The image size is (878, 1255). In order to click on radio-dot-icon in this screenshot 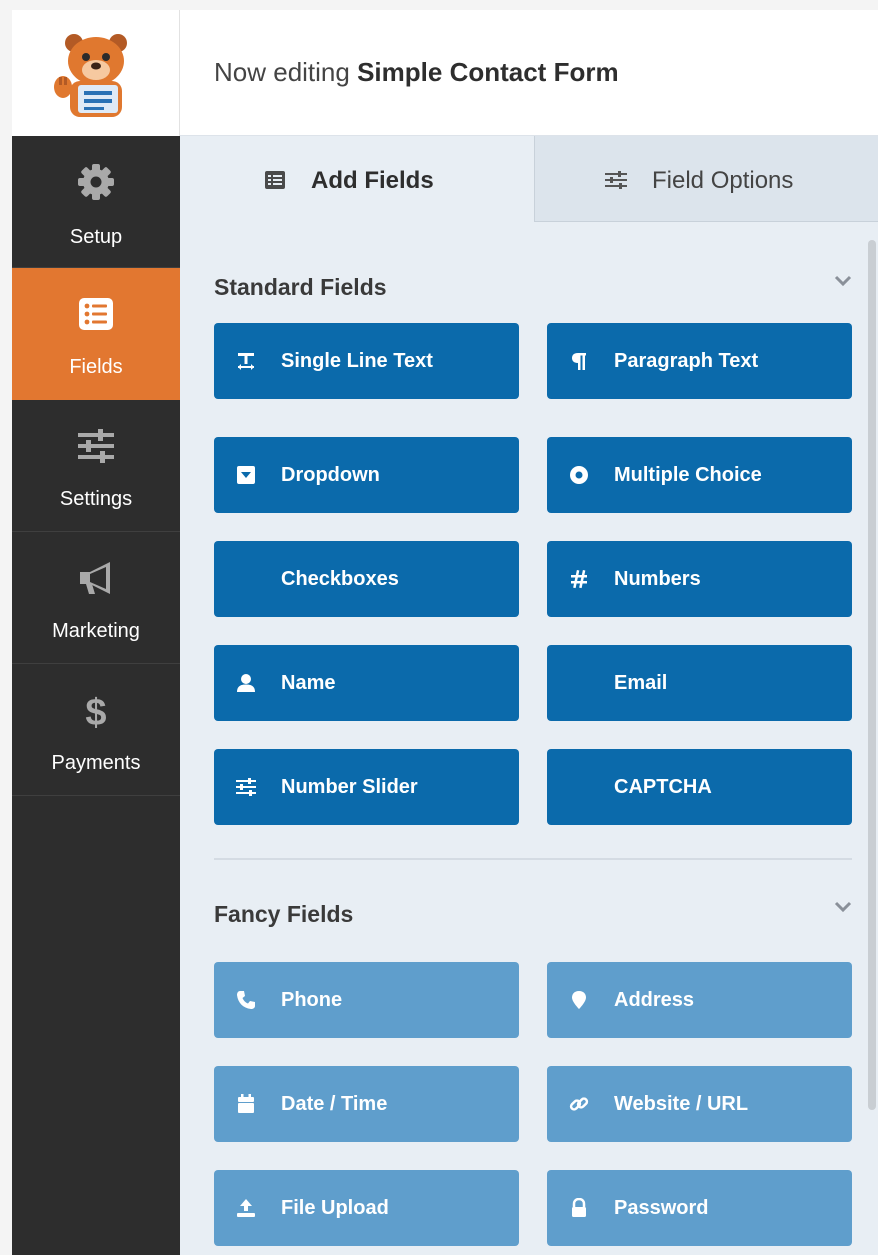, I will do `click(579, 475)`.